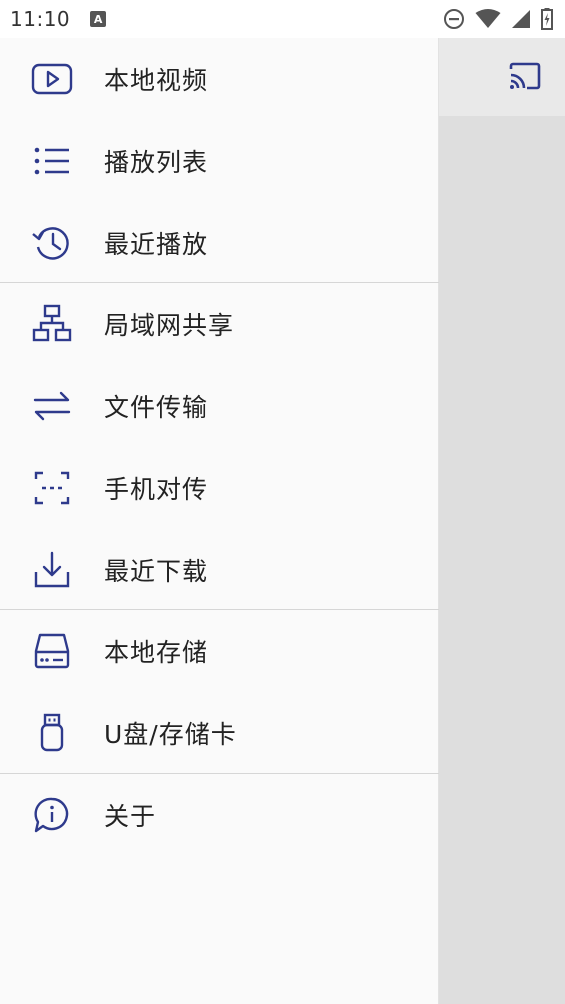 The width and height of the screenshot is (565, 1004). What do you see at coordinates (170, 734) in the screenshot?
I see `menu-label: U盘/存储卡` at bounding box center [170, 734].